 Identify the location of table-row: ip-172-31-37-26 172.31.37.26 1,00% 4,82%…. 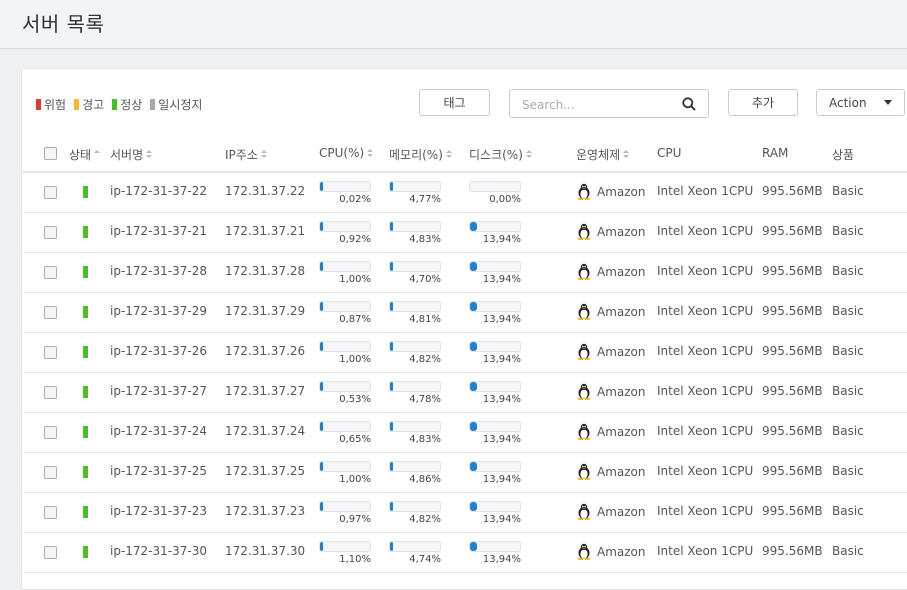
(464, 352).